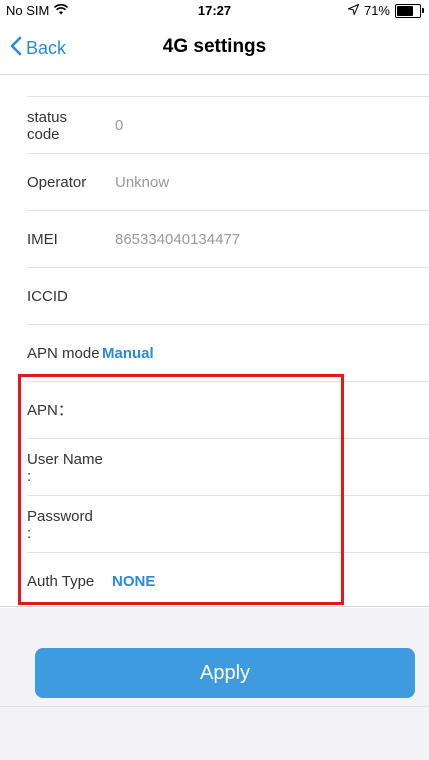 The width and height of the screenshot is (429, 760). Describe the element at coordinates (214, 125) in the screenshot. I see `status-code-row: status code 0` at that location.